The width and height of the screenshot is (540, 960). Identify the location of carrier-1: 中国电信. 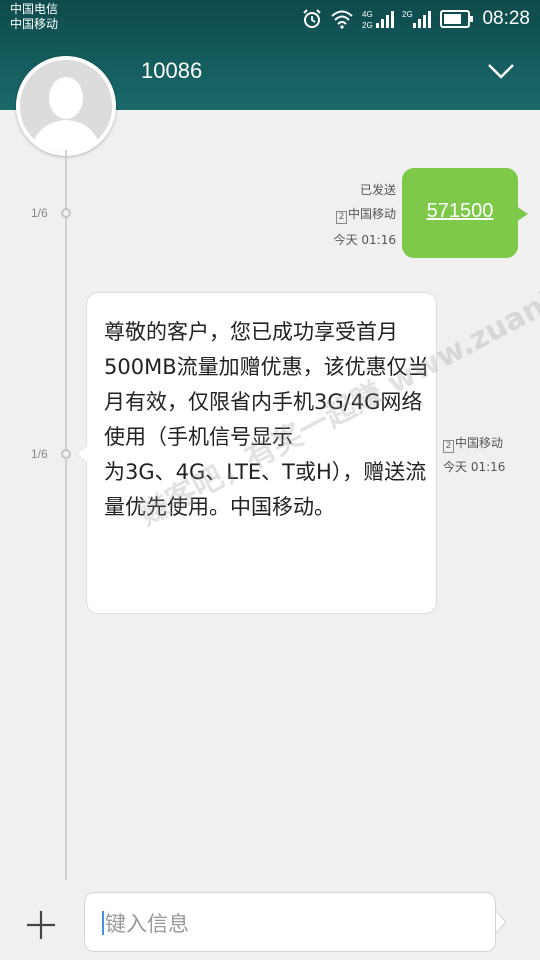
(34, 9).